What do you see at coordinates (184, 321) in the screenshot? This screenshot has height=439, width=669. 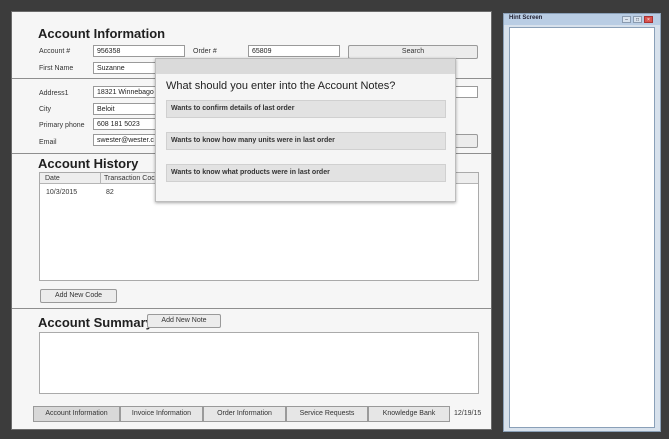 I see `add-new-note-button: Add New Note` at bounding box center [184, 321].